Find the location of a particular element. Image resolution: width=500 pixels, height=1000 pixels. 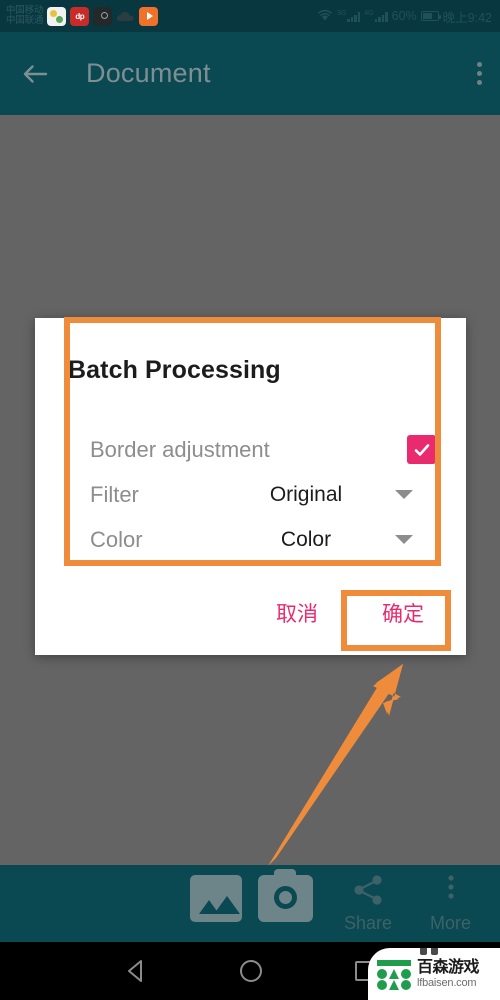

notification-icons: dp is located at coordinates (103, 16).